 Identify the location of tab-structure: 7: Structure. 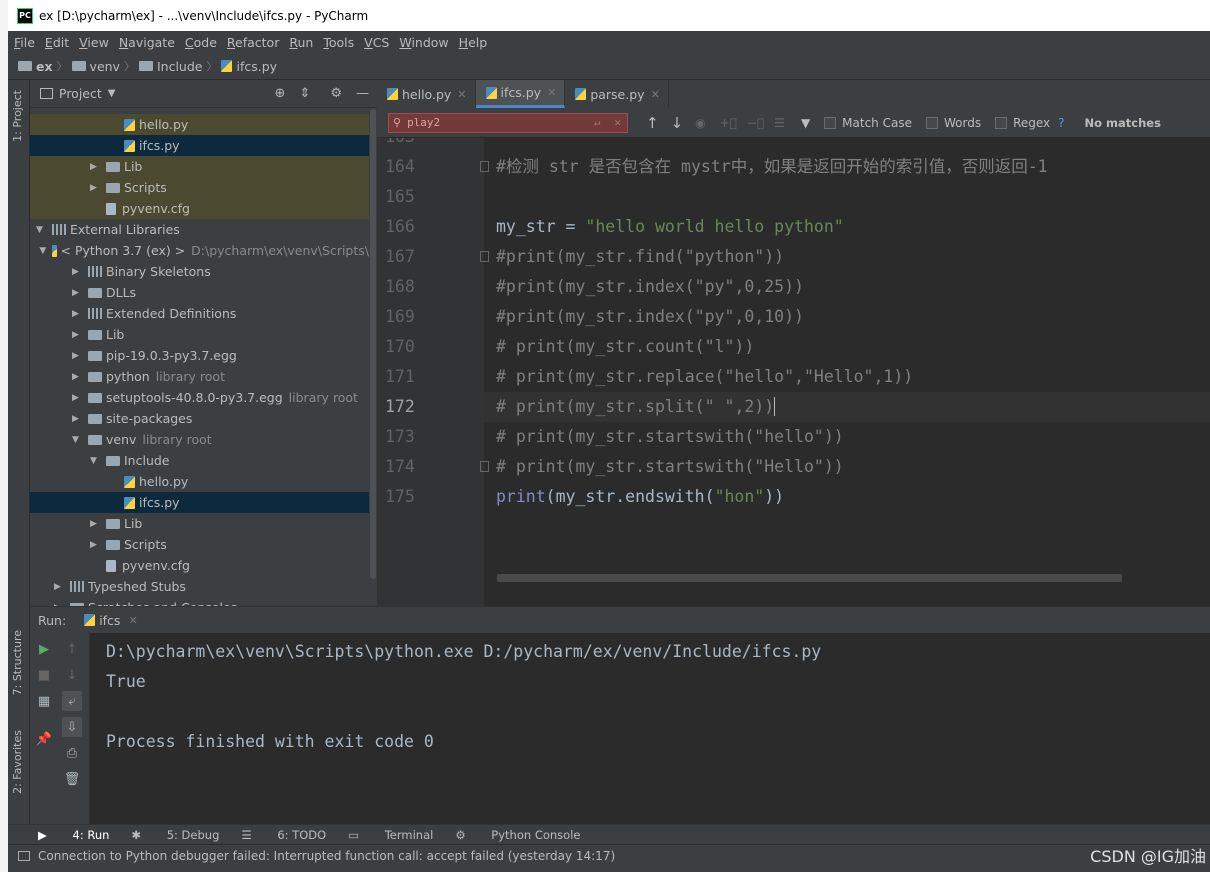
(17, 662).